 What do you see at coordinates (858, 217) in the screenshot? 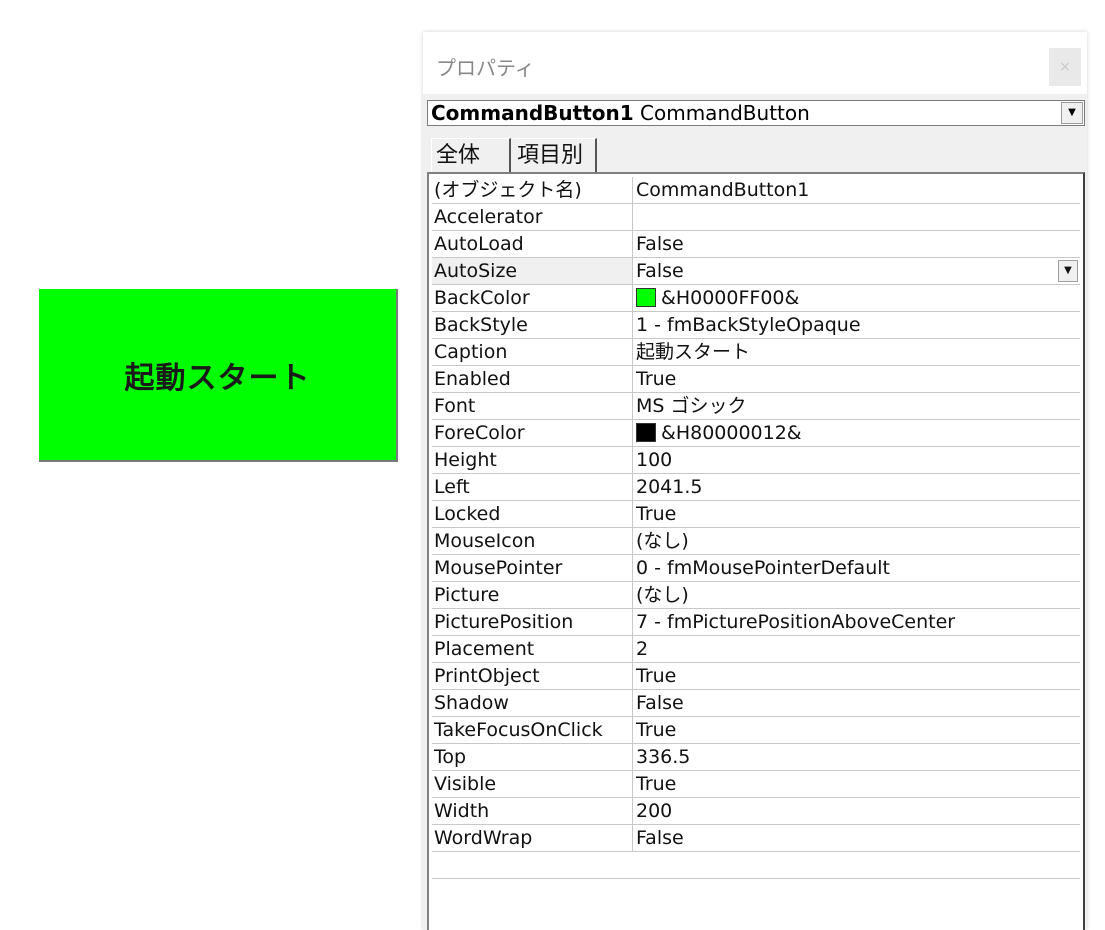
I see `property-value` at bounding box center [858, 217].